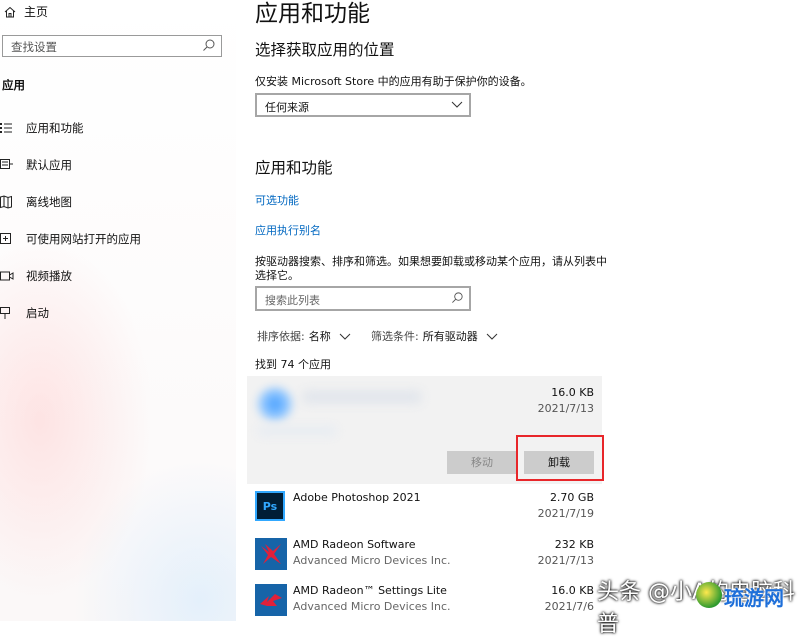  I want to click on filter-dropdown: 筛选条件: 所有驱动器, so click(434, 336).